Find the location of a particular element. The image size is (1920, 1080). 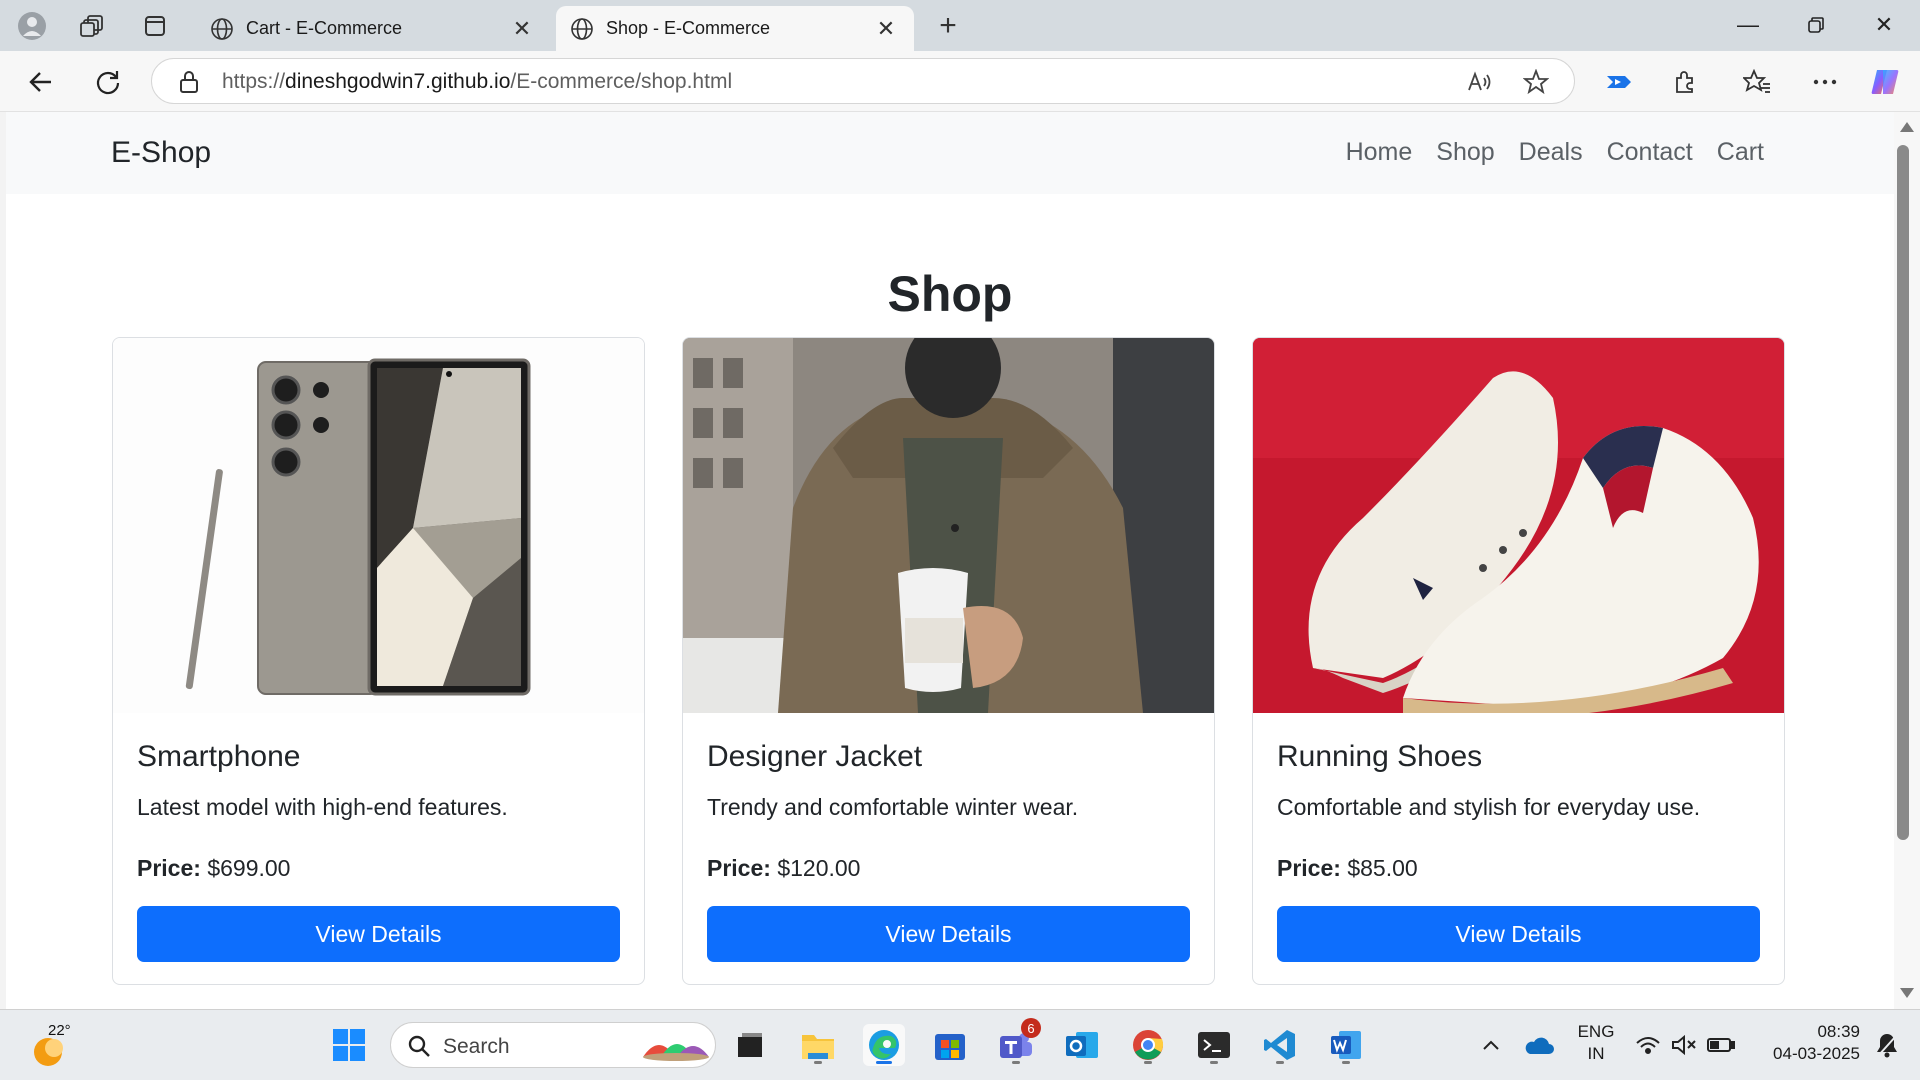

product-image-jacket is located at coordinates (948, 525).